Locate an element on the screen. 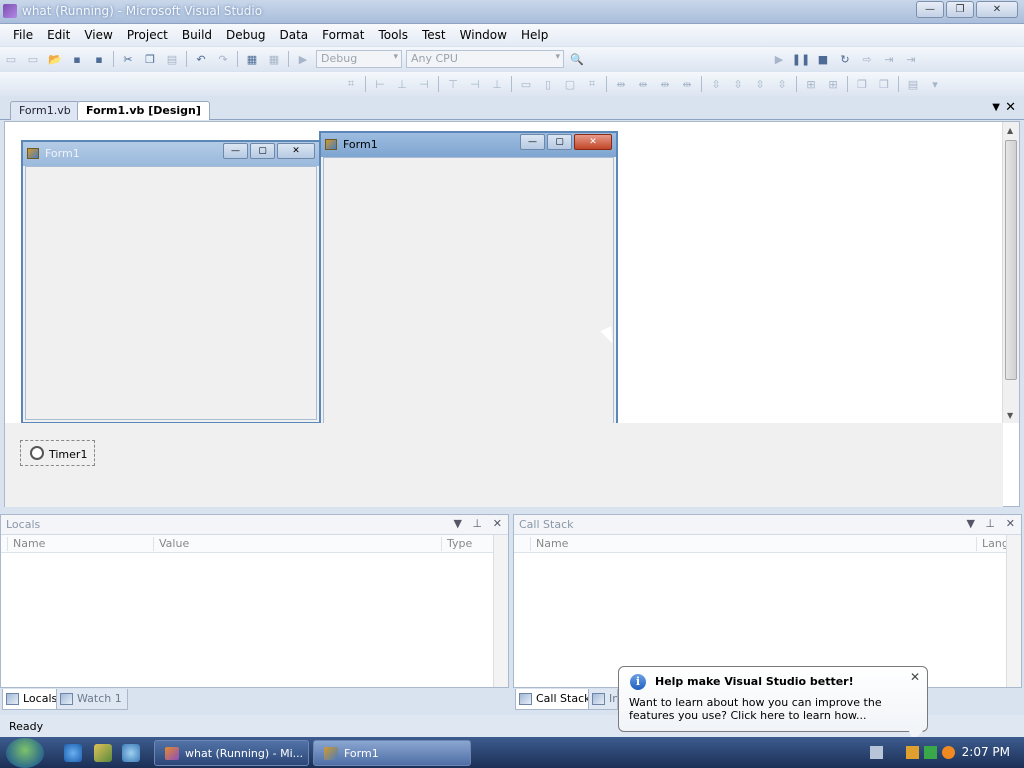  design-form: Form1 — ▢ ✕ is located at coordinates (171, 282).